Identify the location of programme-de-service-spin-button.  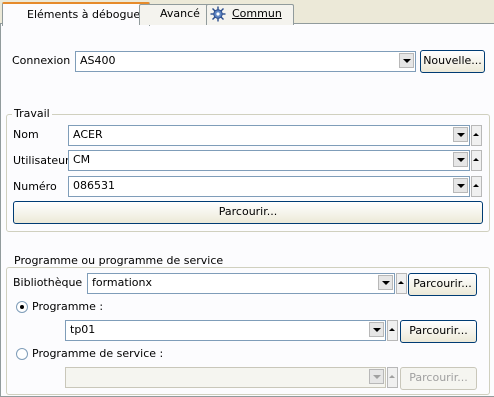
(392, 377).